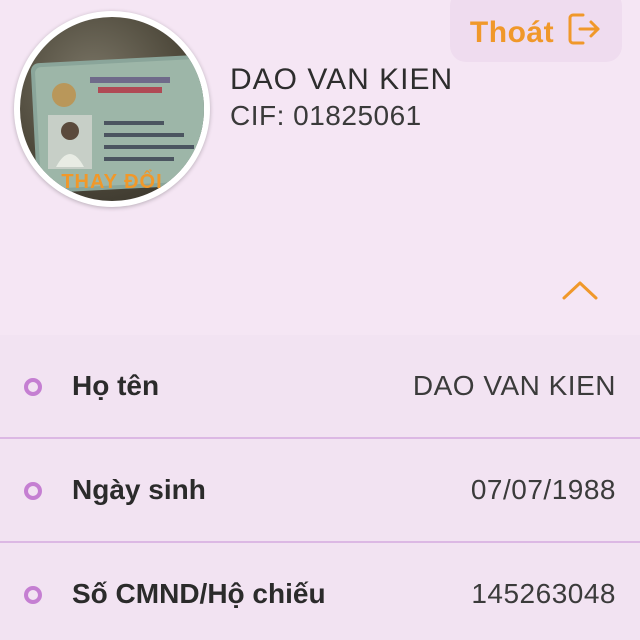  I want to click on user-cif: CIF: 01825061, so click(326, 115).